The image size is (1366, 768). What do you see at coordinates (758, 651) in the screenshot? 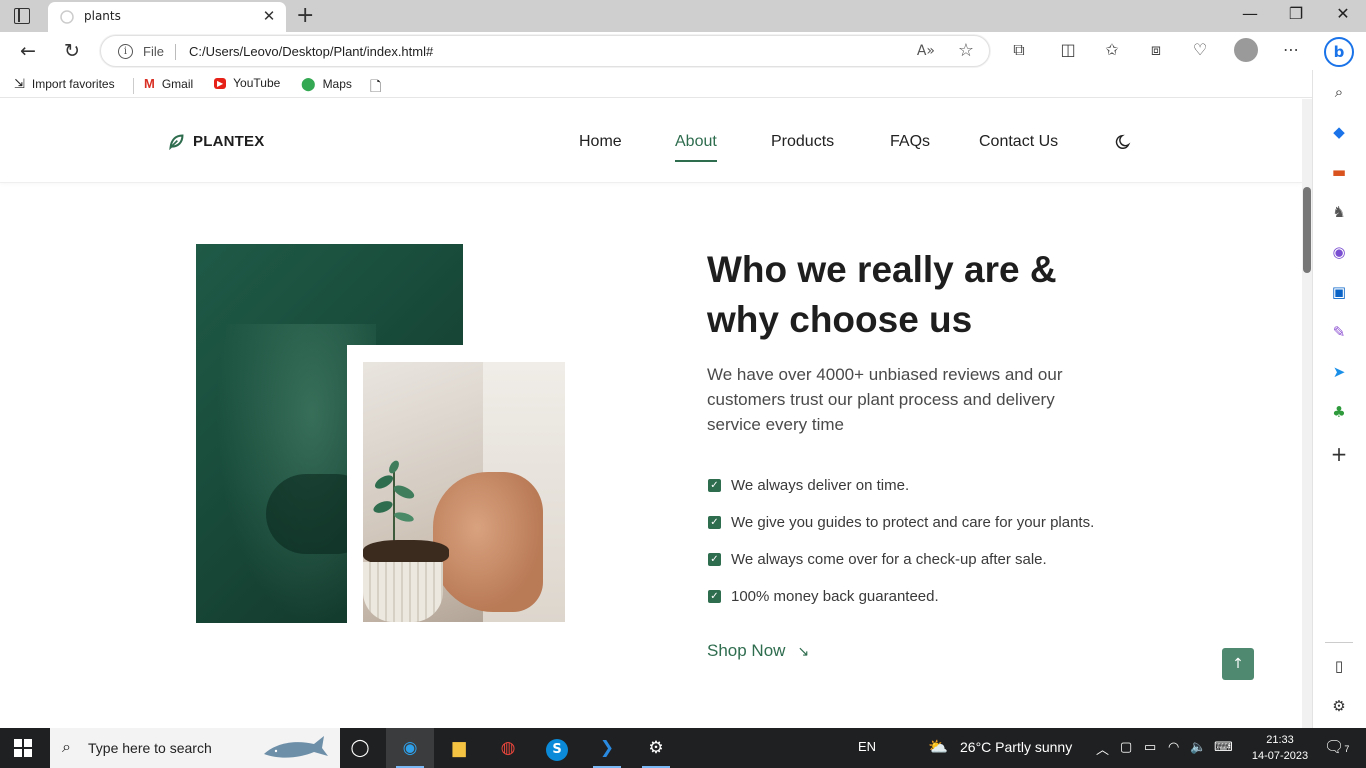
I see `shop-now-link: Shop Now ↘` at bounding box center [758, 651].